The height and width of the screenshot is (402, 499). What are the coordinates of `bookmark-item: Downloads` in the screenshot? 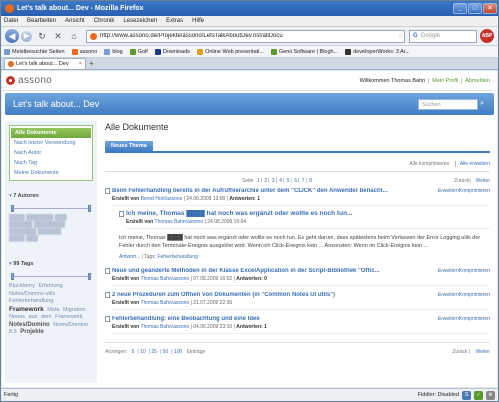 It's located at (172, 51).